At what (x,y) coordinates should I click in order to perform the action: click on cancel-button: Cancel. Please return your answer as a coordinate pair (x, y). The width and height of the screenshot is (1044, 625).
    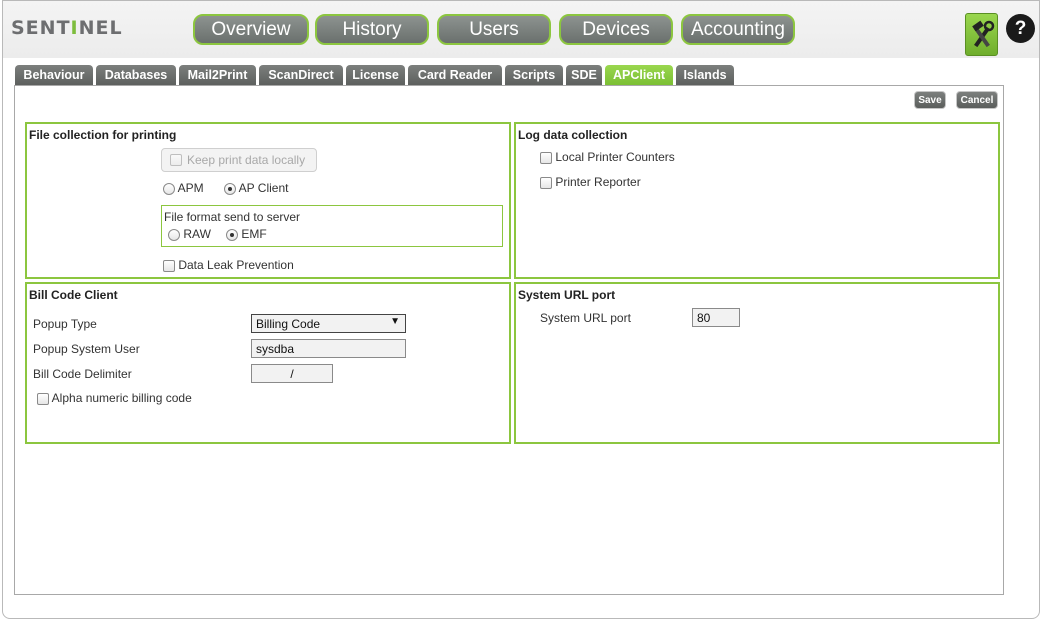
    Looking at the image, I should click on (977, 100).